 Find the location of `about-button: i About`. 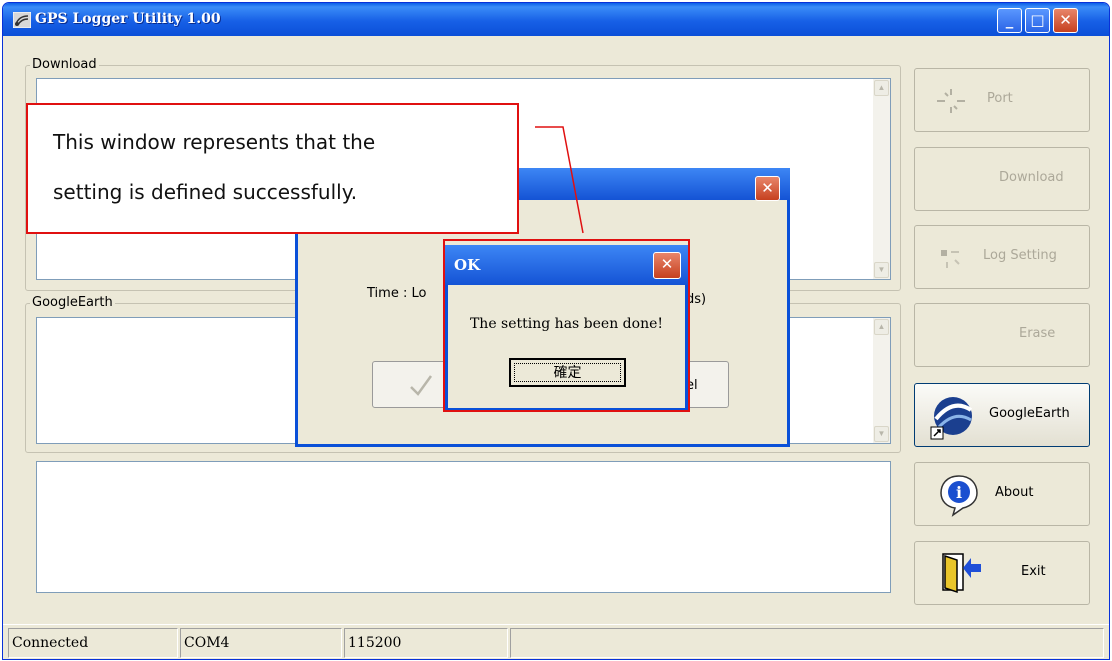

about-button: i About is located at coordinates (1002, 494).